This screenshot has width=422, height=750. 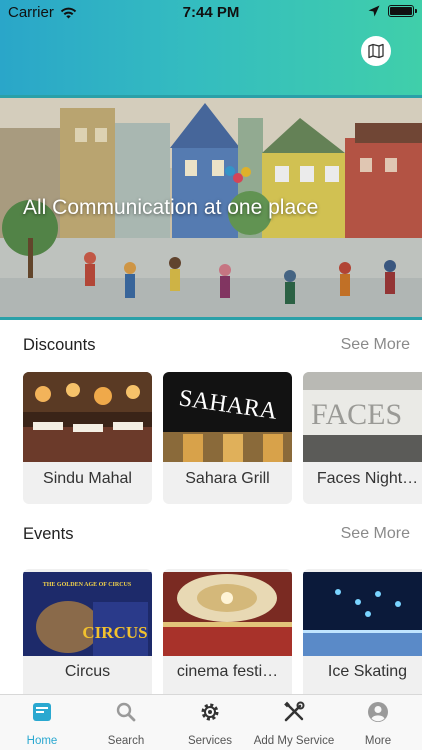 I want to click on tab-services: Services, so click(x=210, y=722).